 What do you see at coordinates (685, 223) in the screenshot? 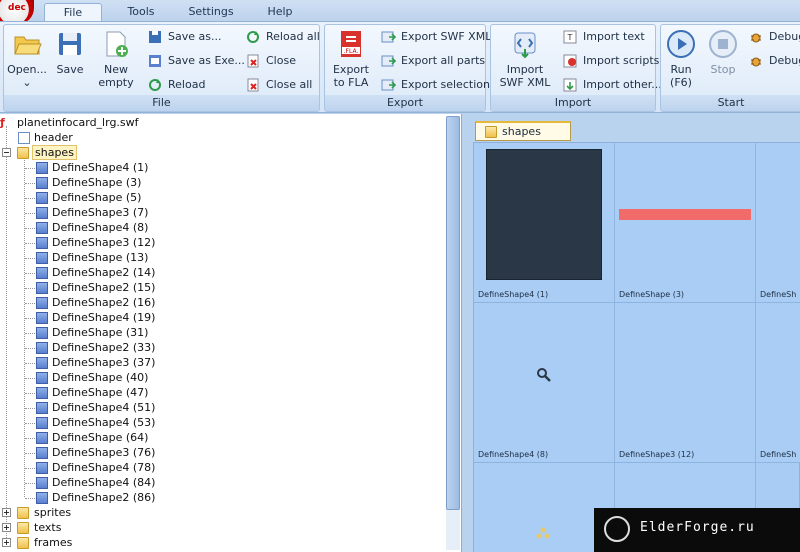
I see `thumbnail-cell: DefineShape (3)` at bounding box center [685, 223].